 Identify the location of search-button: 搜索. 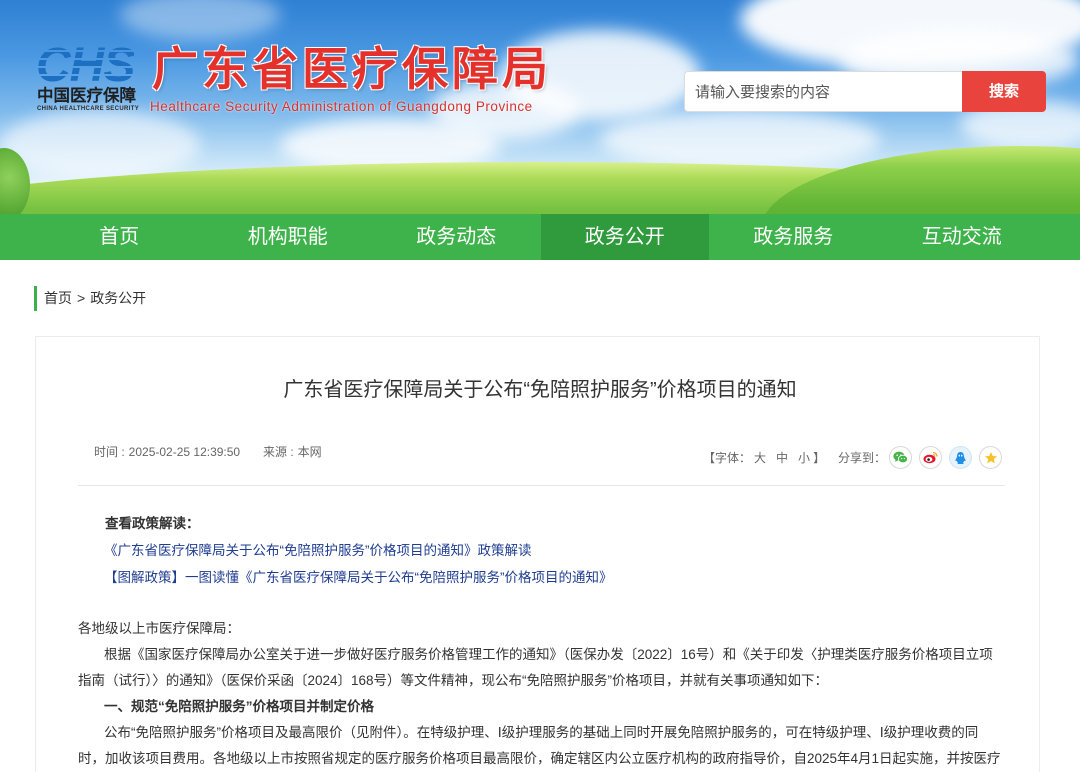
(1004, 91).